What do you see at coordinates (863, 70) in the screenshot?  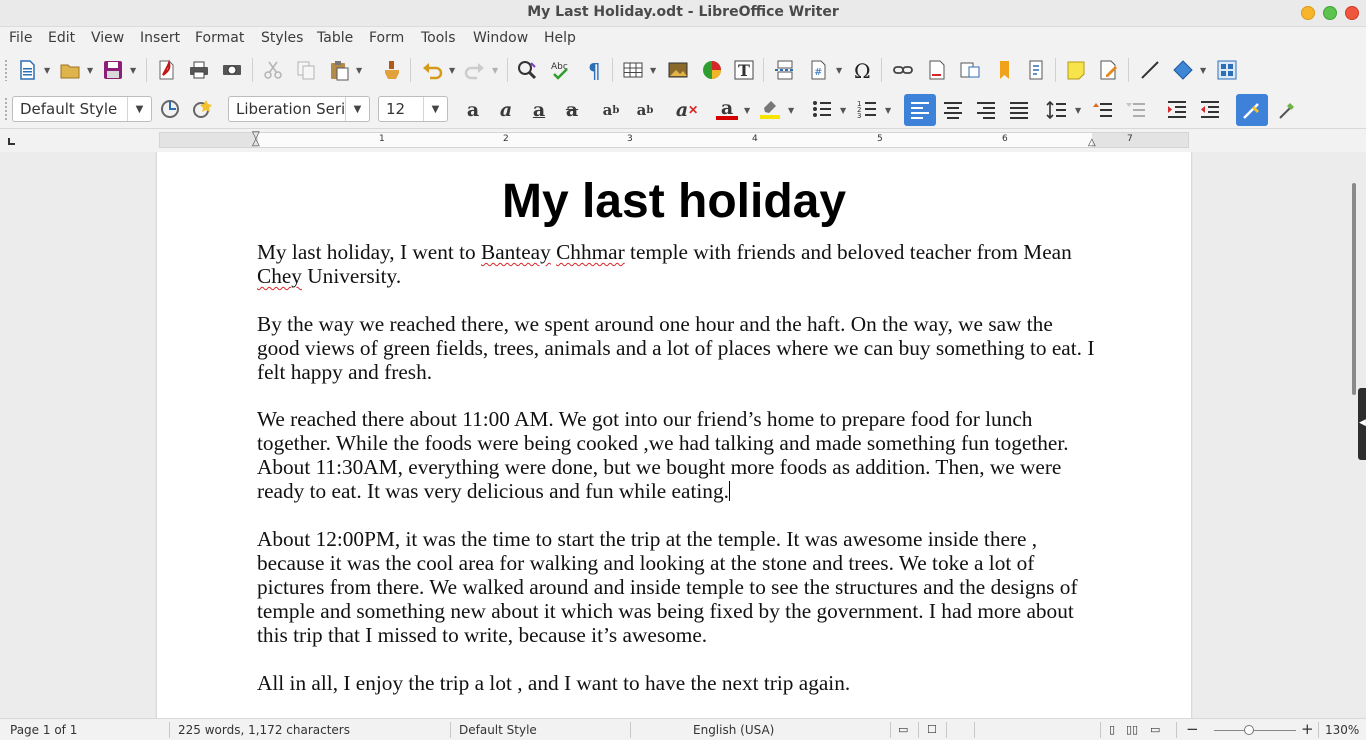 I see `special-character-icon: Ω` at bounding box center [863, 70].